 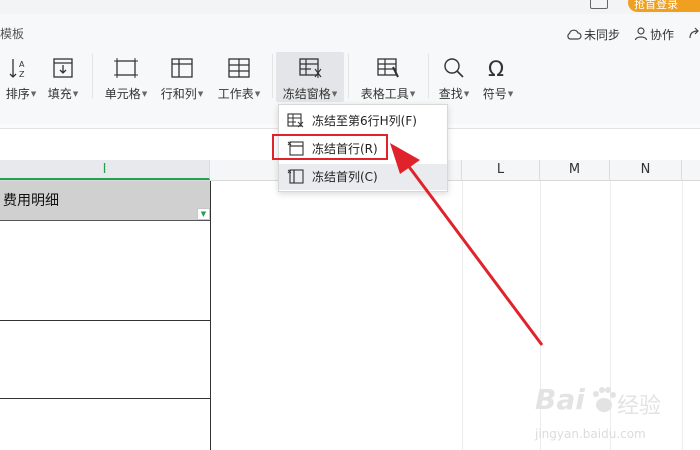 What do you see at coordinates (105, 170) in the screenshot?
I see `column-header-i: I` at bounding box center [105, 170].